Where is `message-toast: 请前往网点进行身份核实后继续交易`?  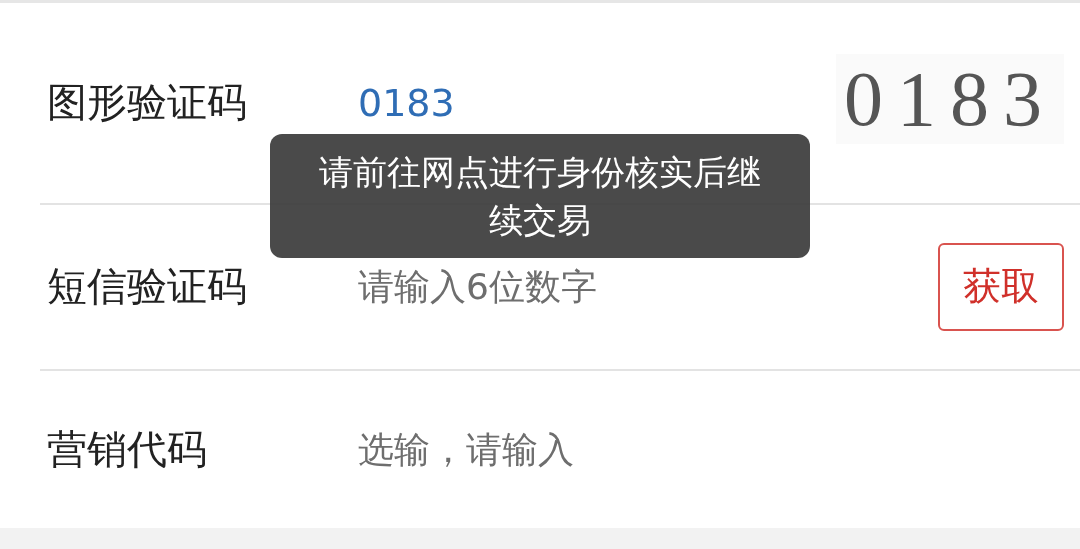 message-toast: 请前往网点进行身份核实后继续交易 is located at coordinates (540, 196).